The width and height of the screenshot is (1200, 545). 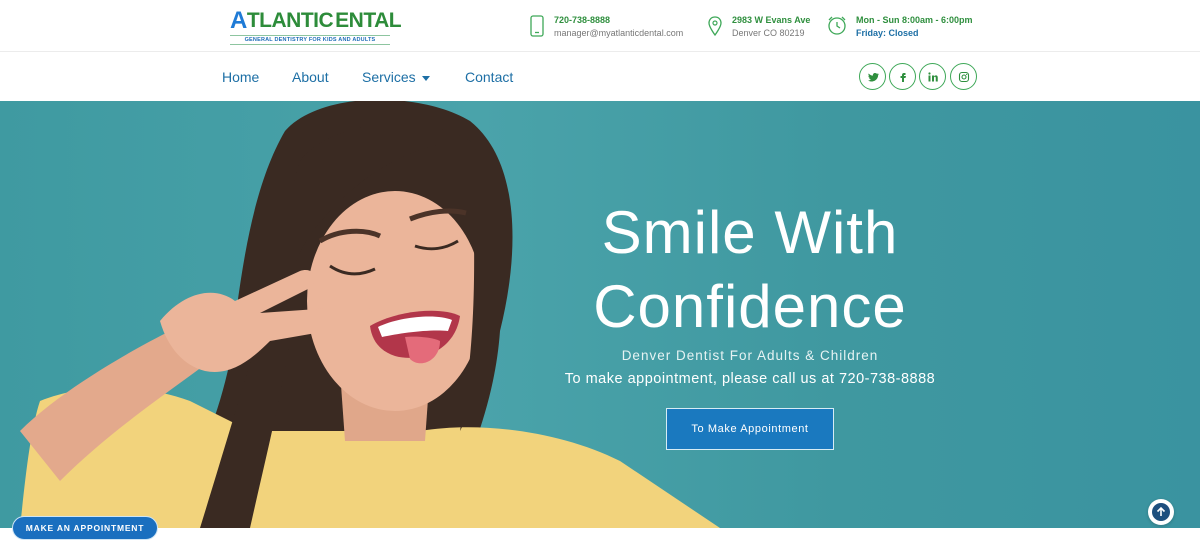 What do you see at coordinates (425, 78) in the screenshot?
I see `chevron-down-icon` at bounding box center [425, 78].